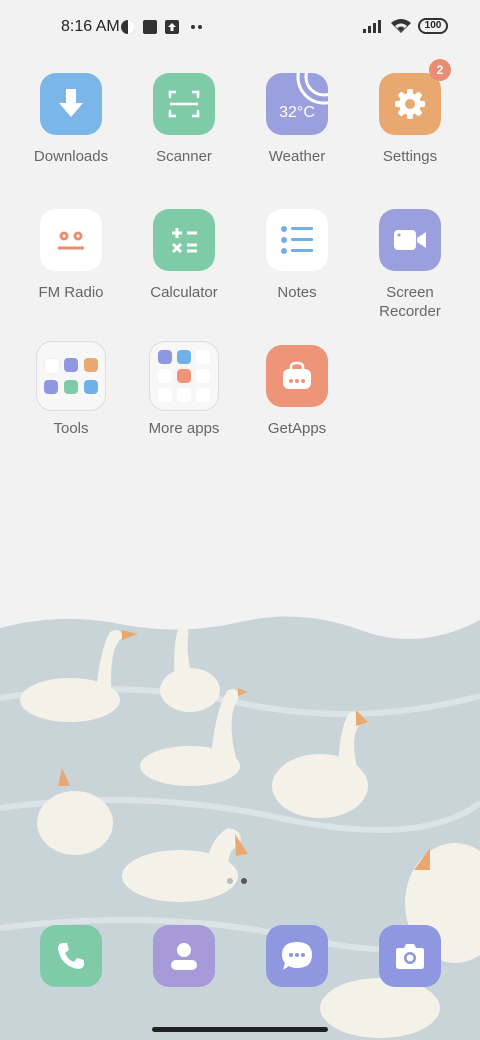 The width and height of the screenshot is (480, 1040). What do you see at coordinates (150, 27) in the screenshot?
I see `square-notification-icon` at bounding box center [150, 27].